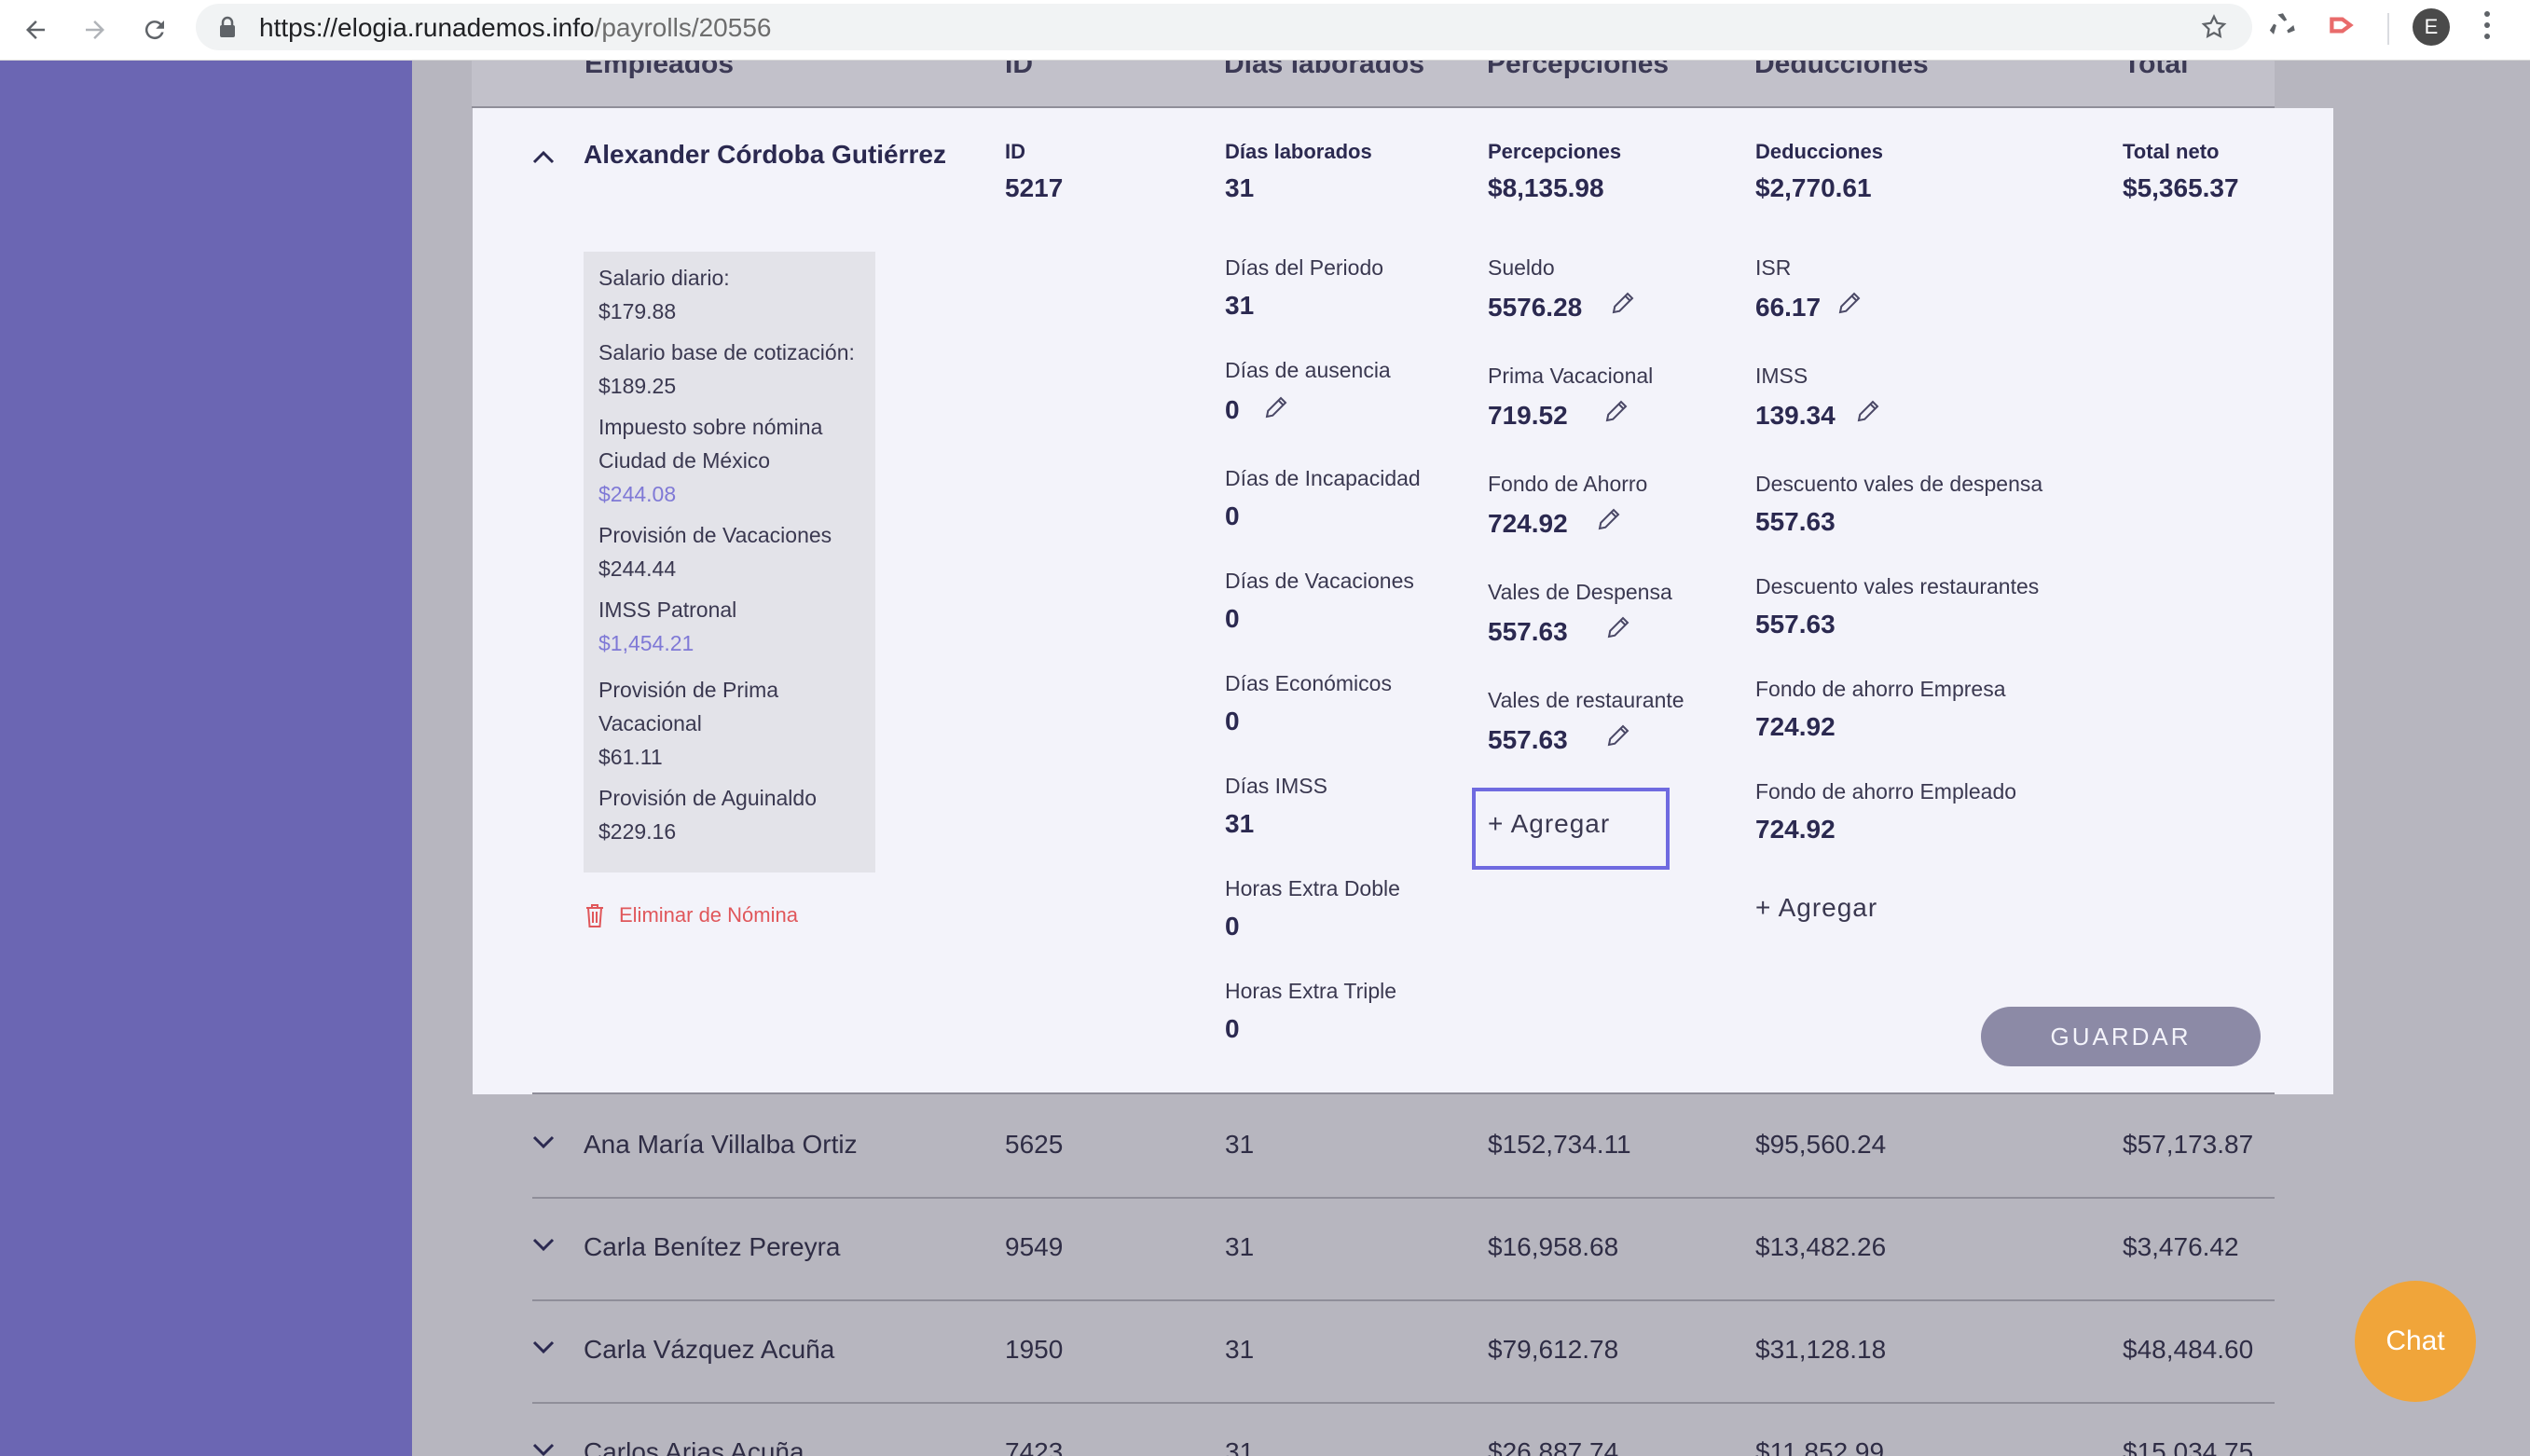  Describe the element at coordinates (1528, 523) in the screenshot. I see `perception-savings-fund-value: 724.92` at that location.